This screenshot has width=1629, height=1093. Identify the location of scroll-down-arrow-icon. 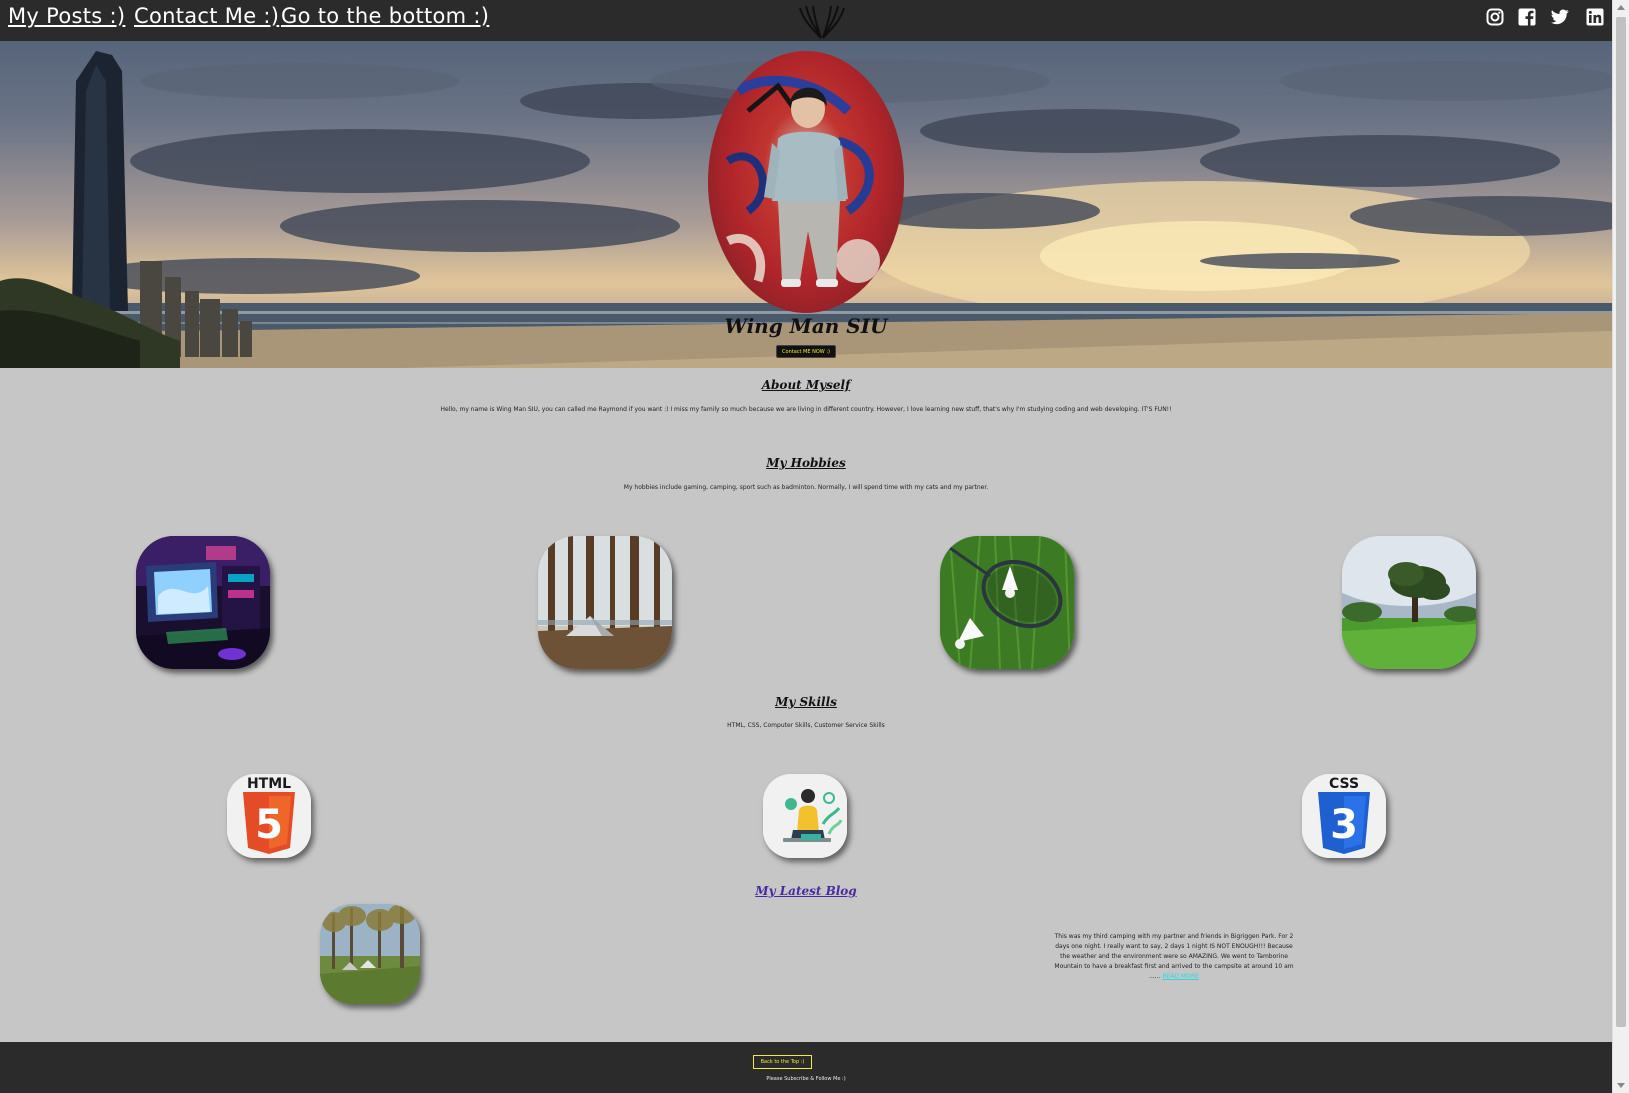
(1621, 1085).